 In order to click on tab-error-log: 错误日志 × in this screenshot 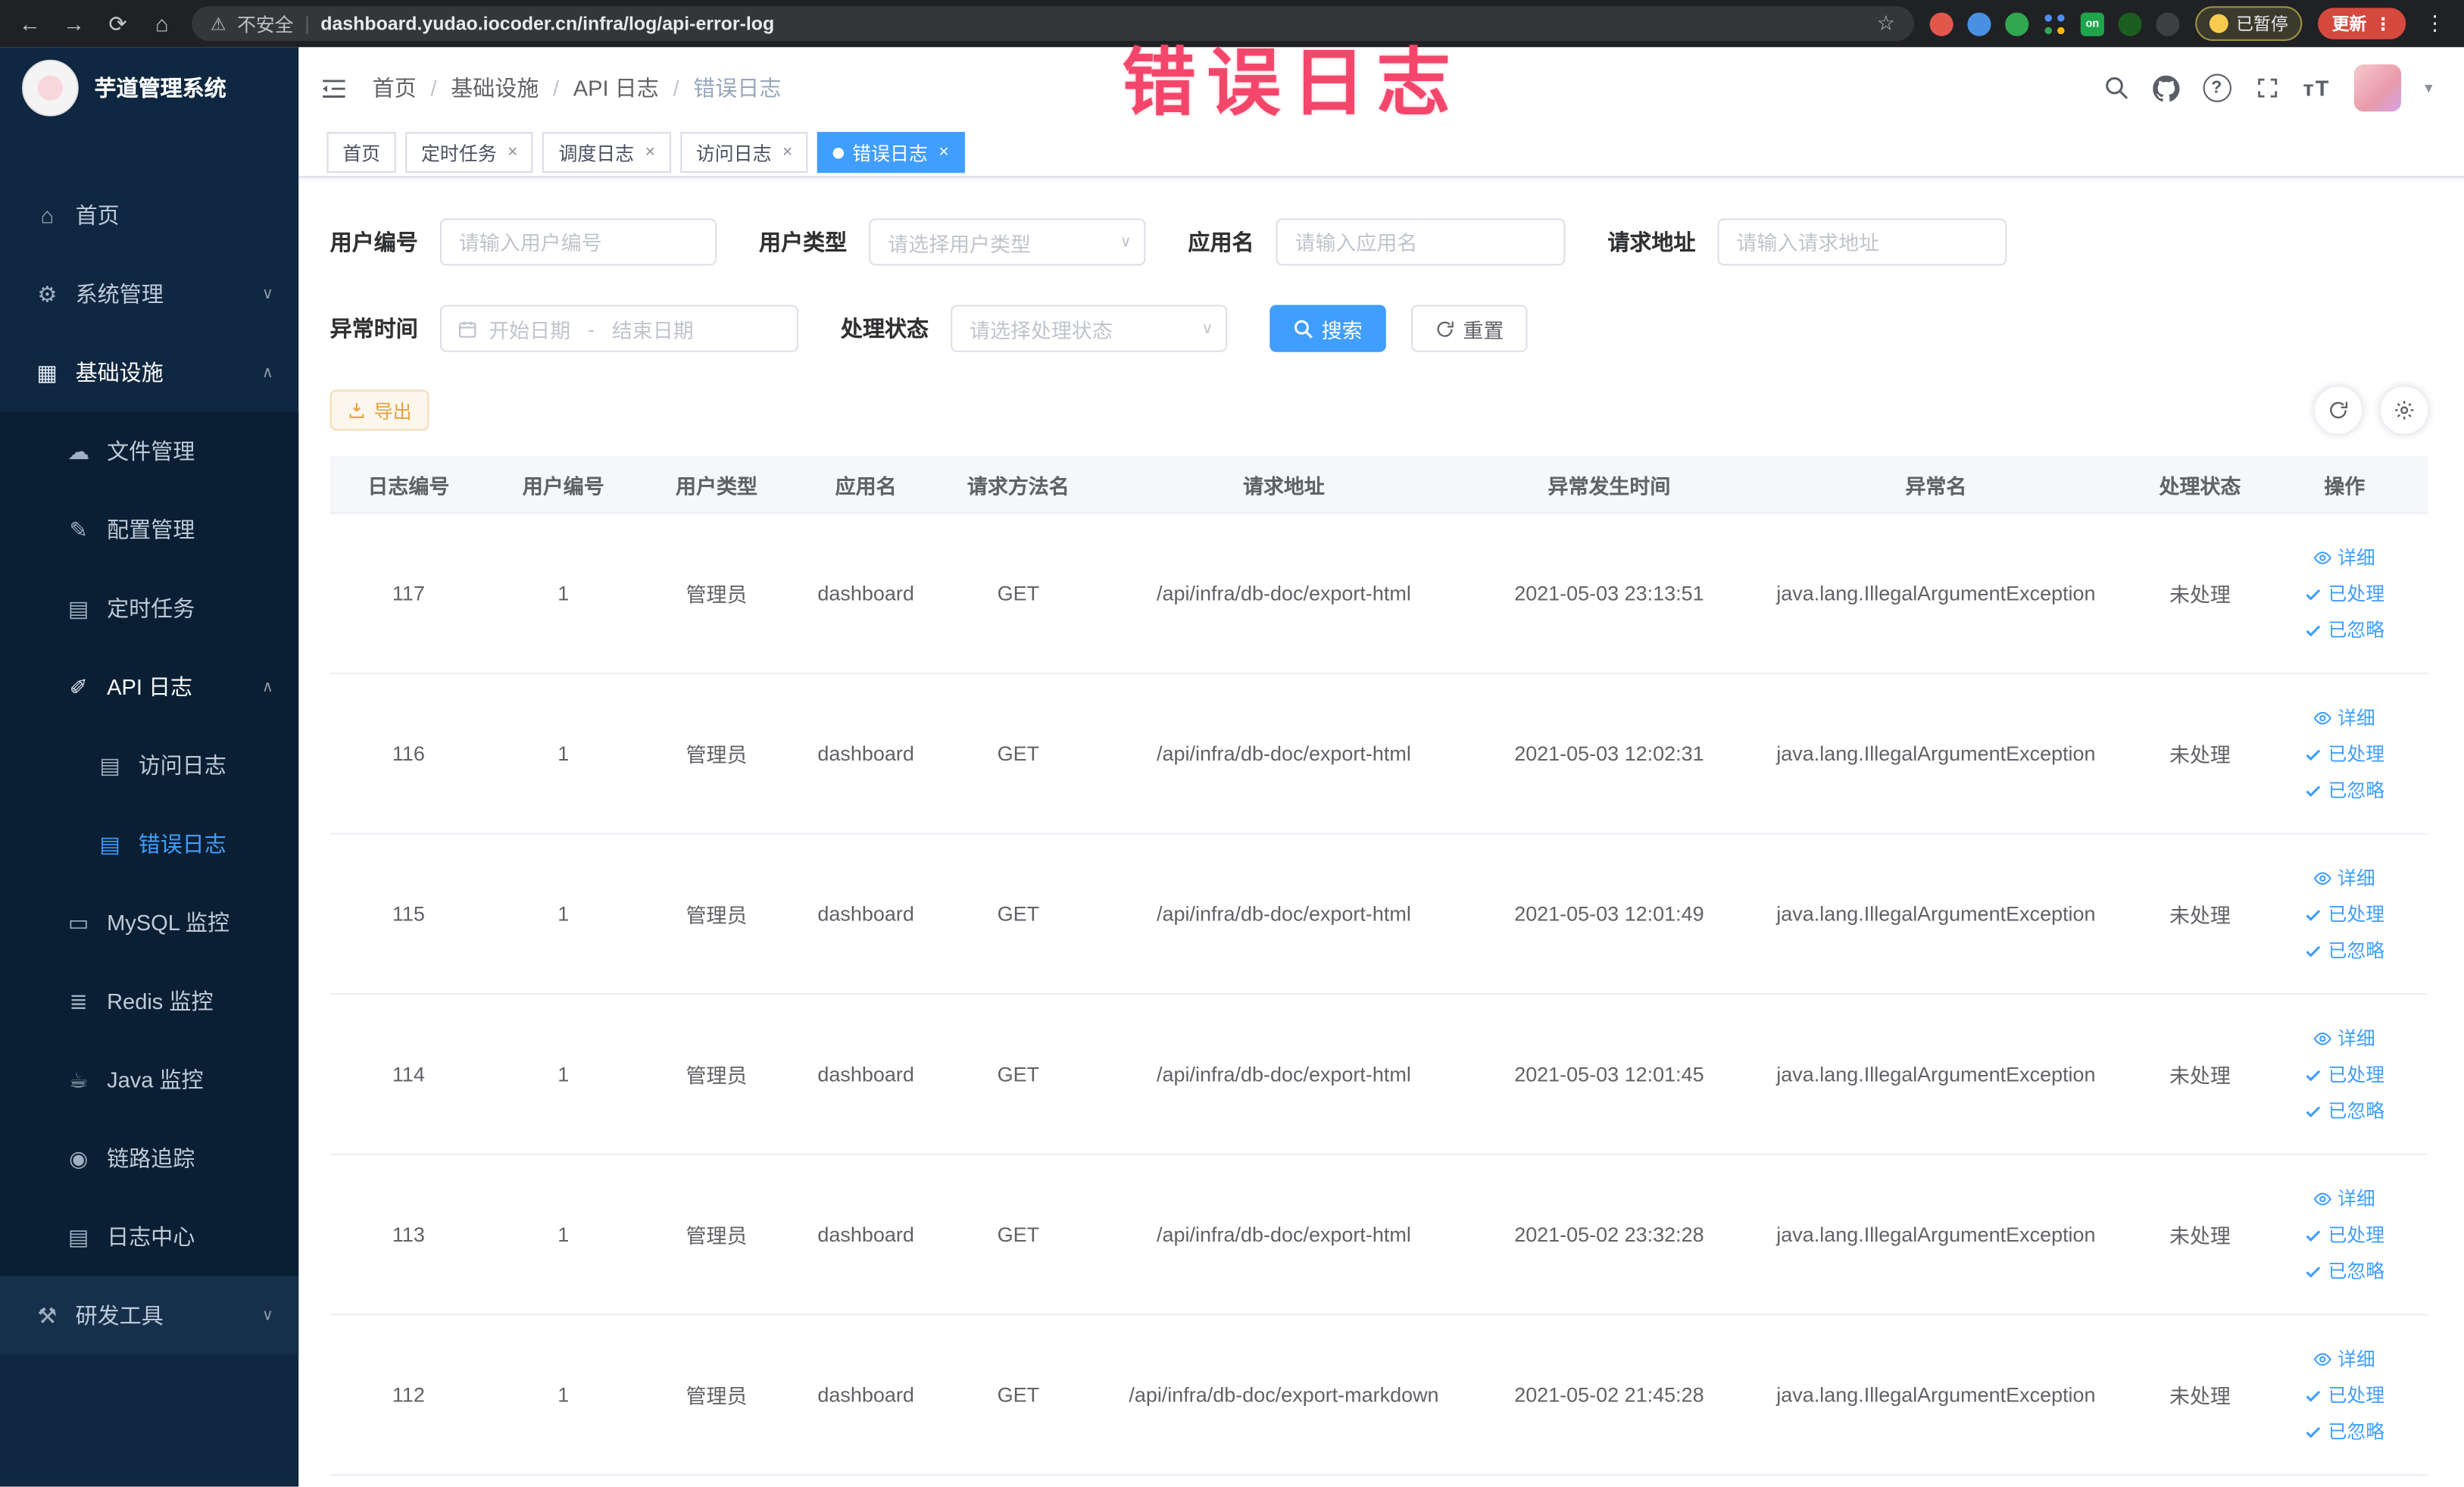, I will do `click(891, 152)`.